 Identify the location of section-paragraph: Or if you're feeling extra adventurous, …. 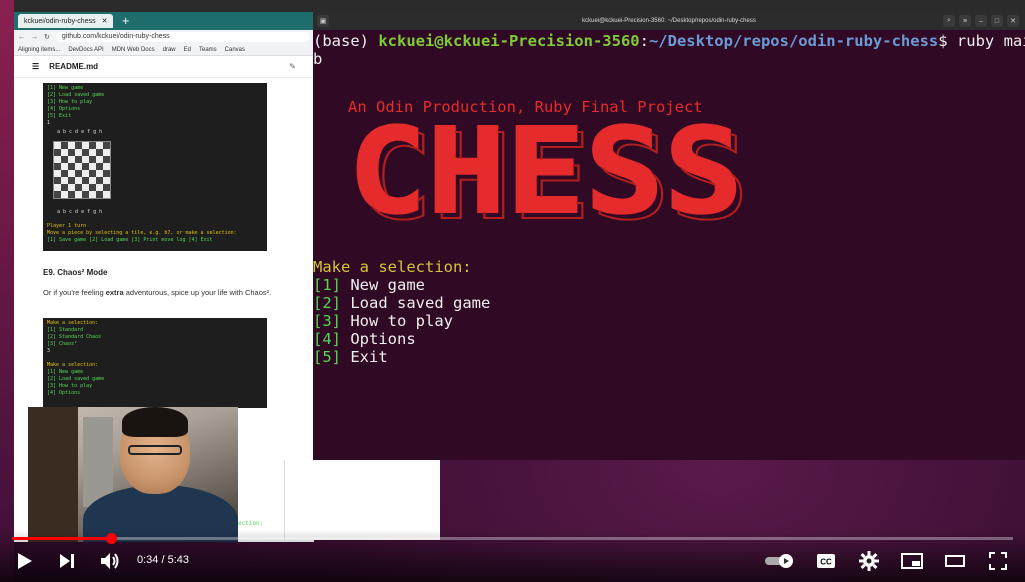
(158, 293).